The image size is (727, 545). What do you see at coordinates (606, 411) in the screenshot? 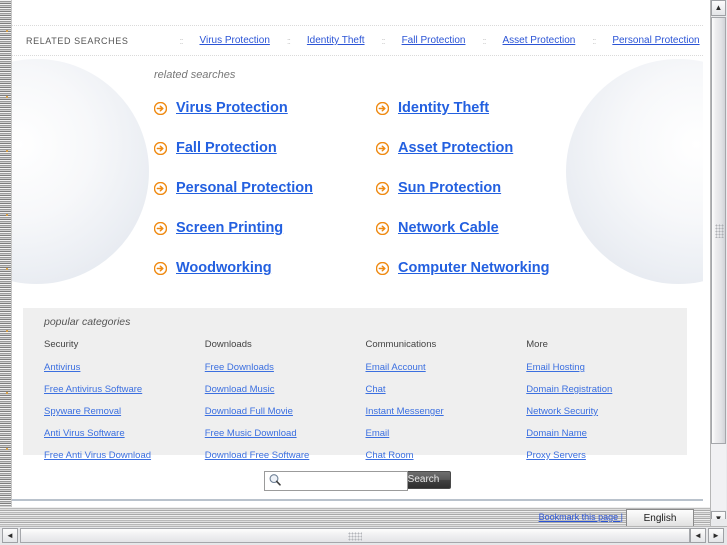
I see `category-link: Network Security` at bounding box center [606, 411].